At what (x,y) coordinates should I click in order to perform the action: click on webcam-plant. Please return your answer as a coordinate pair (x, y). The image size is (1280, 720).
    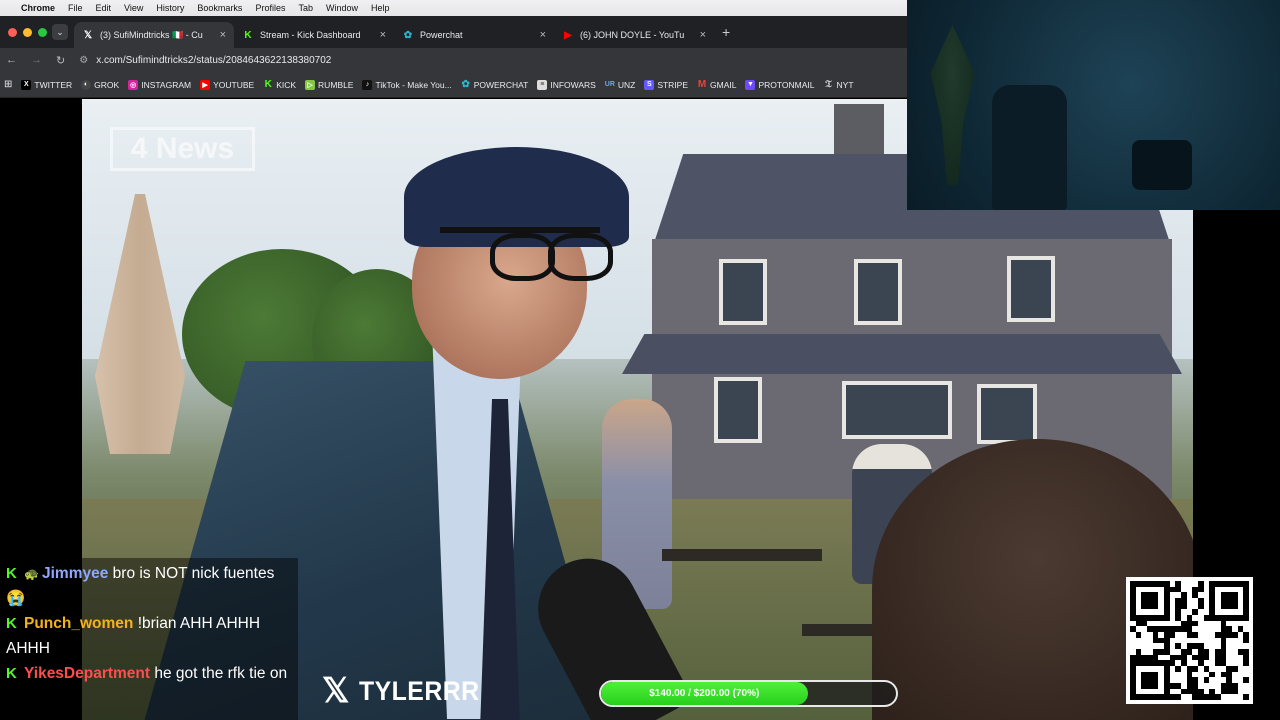
    Looking at the image, I should click on (952, 105).